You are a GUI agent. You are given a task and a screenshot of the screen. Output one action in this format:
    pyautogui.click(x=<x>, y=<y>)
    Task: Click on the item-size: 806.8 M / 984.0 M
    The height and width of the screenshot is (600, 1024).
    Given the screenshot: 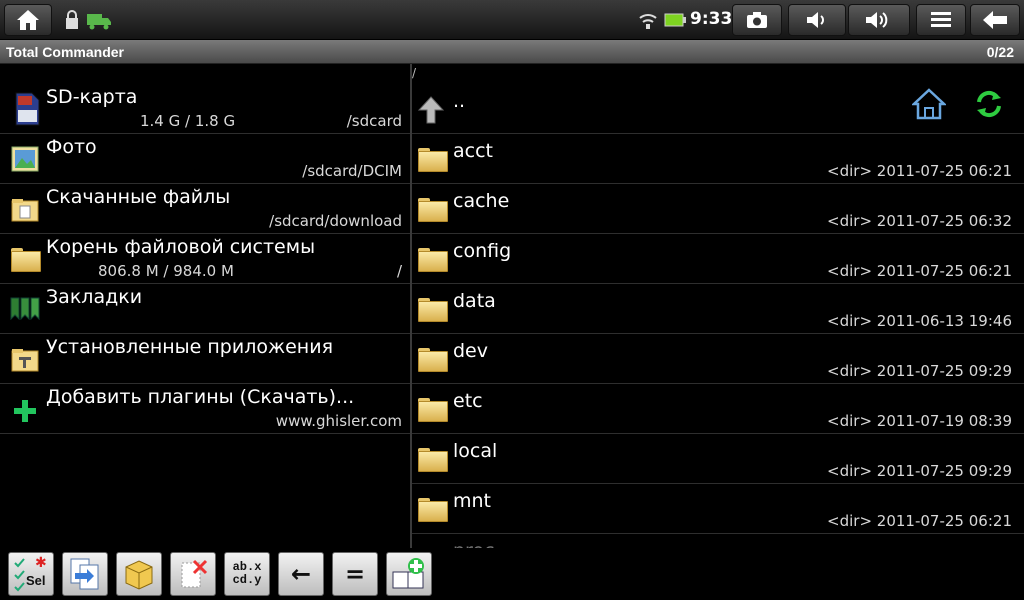 What is the action you would take?
    pyautogui.click(x=166, y=271)
    